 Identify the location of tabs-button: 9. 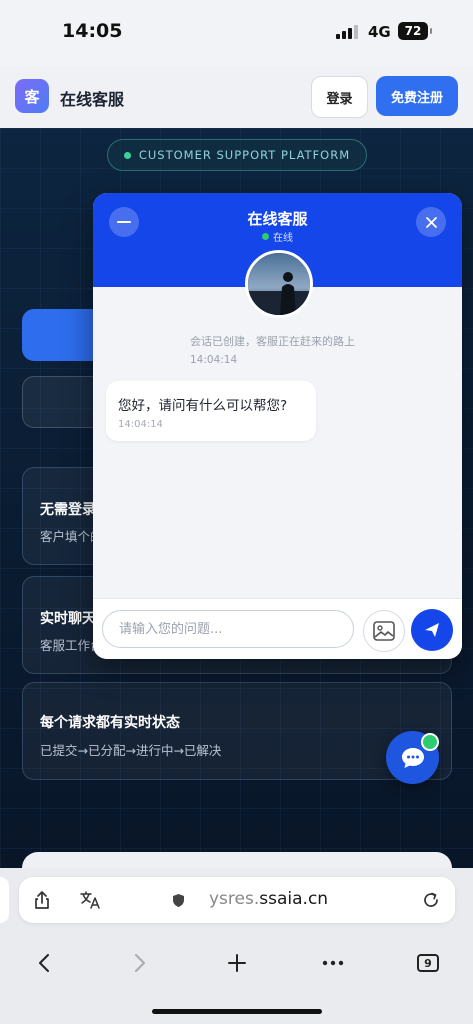
(428, 963).